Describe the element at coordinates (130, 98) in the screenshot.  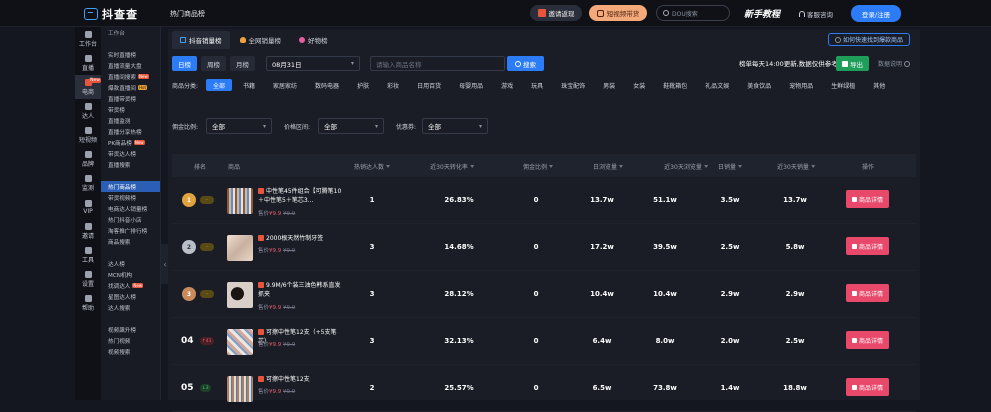
I see `menu-item: 直播带货榜` at that location.